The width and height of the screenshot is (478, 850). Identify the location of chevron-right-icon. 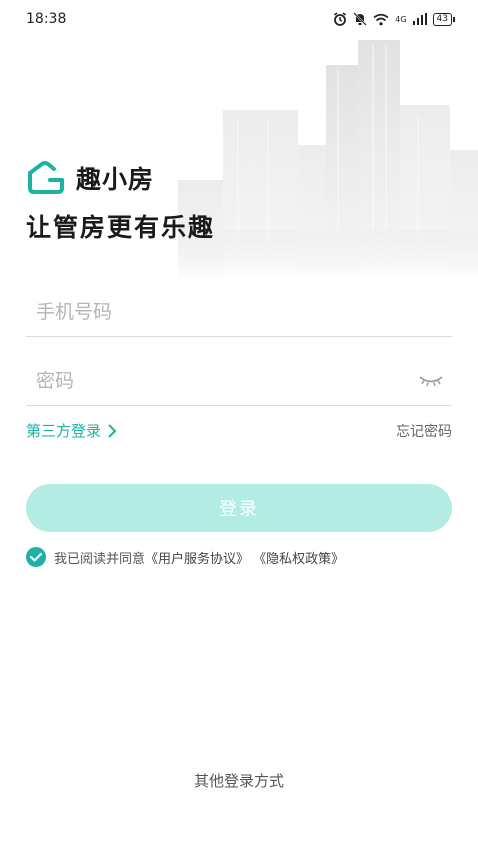
(112, 430).